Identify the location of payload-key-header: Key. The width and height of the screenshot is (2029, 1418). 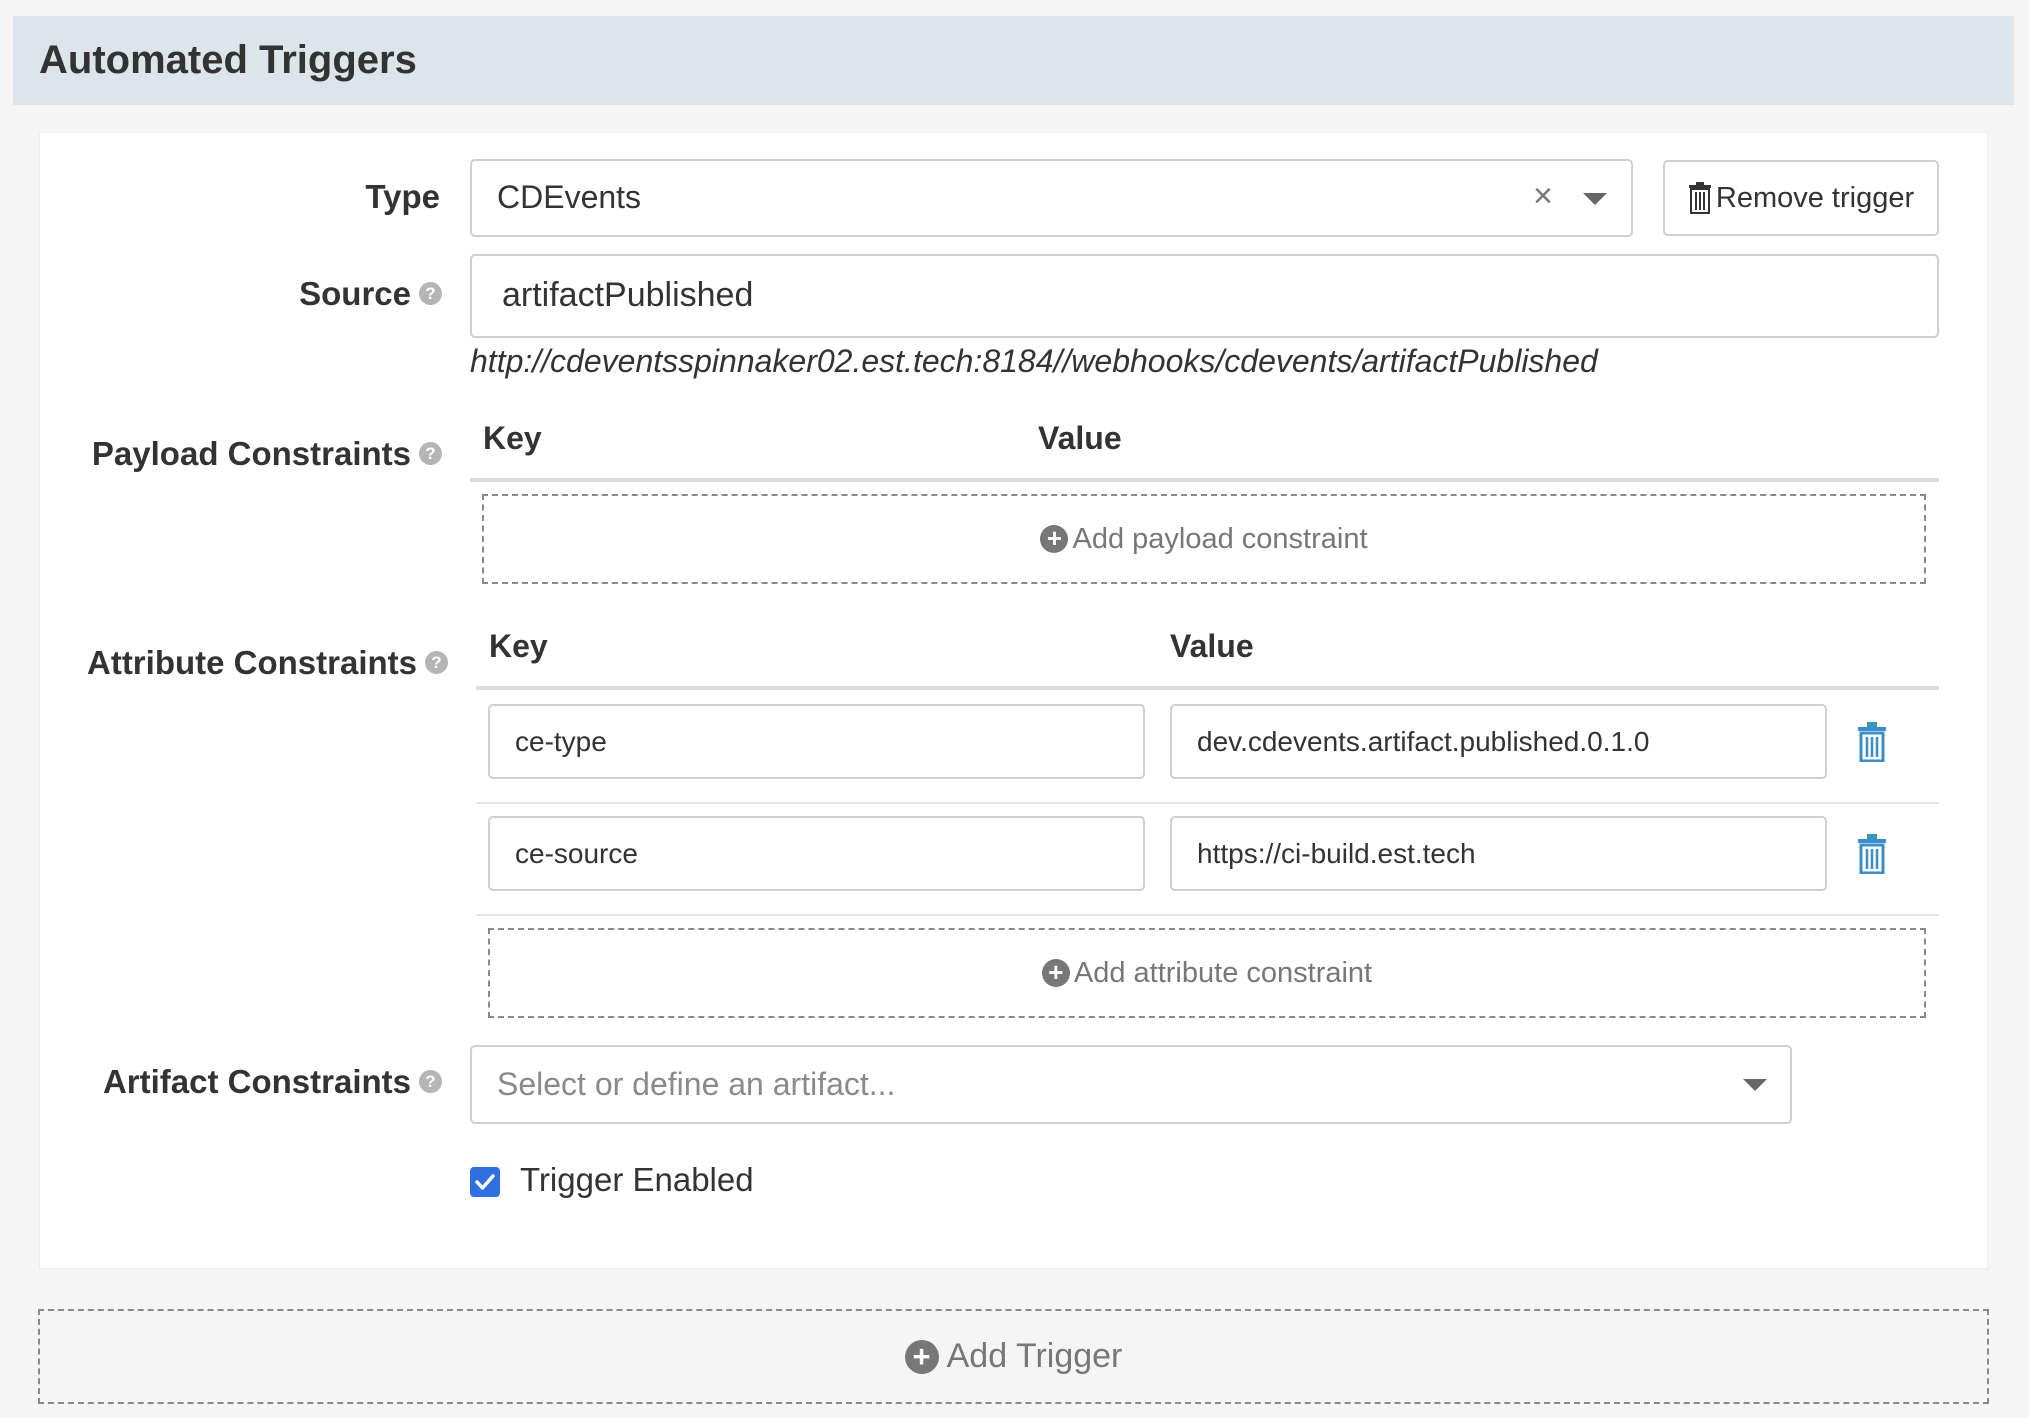
(512, 438).